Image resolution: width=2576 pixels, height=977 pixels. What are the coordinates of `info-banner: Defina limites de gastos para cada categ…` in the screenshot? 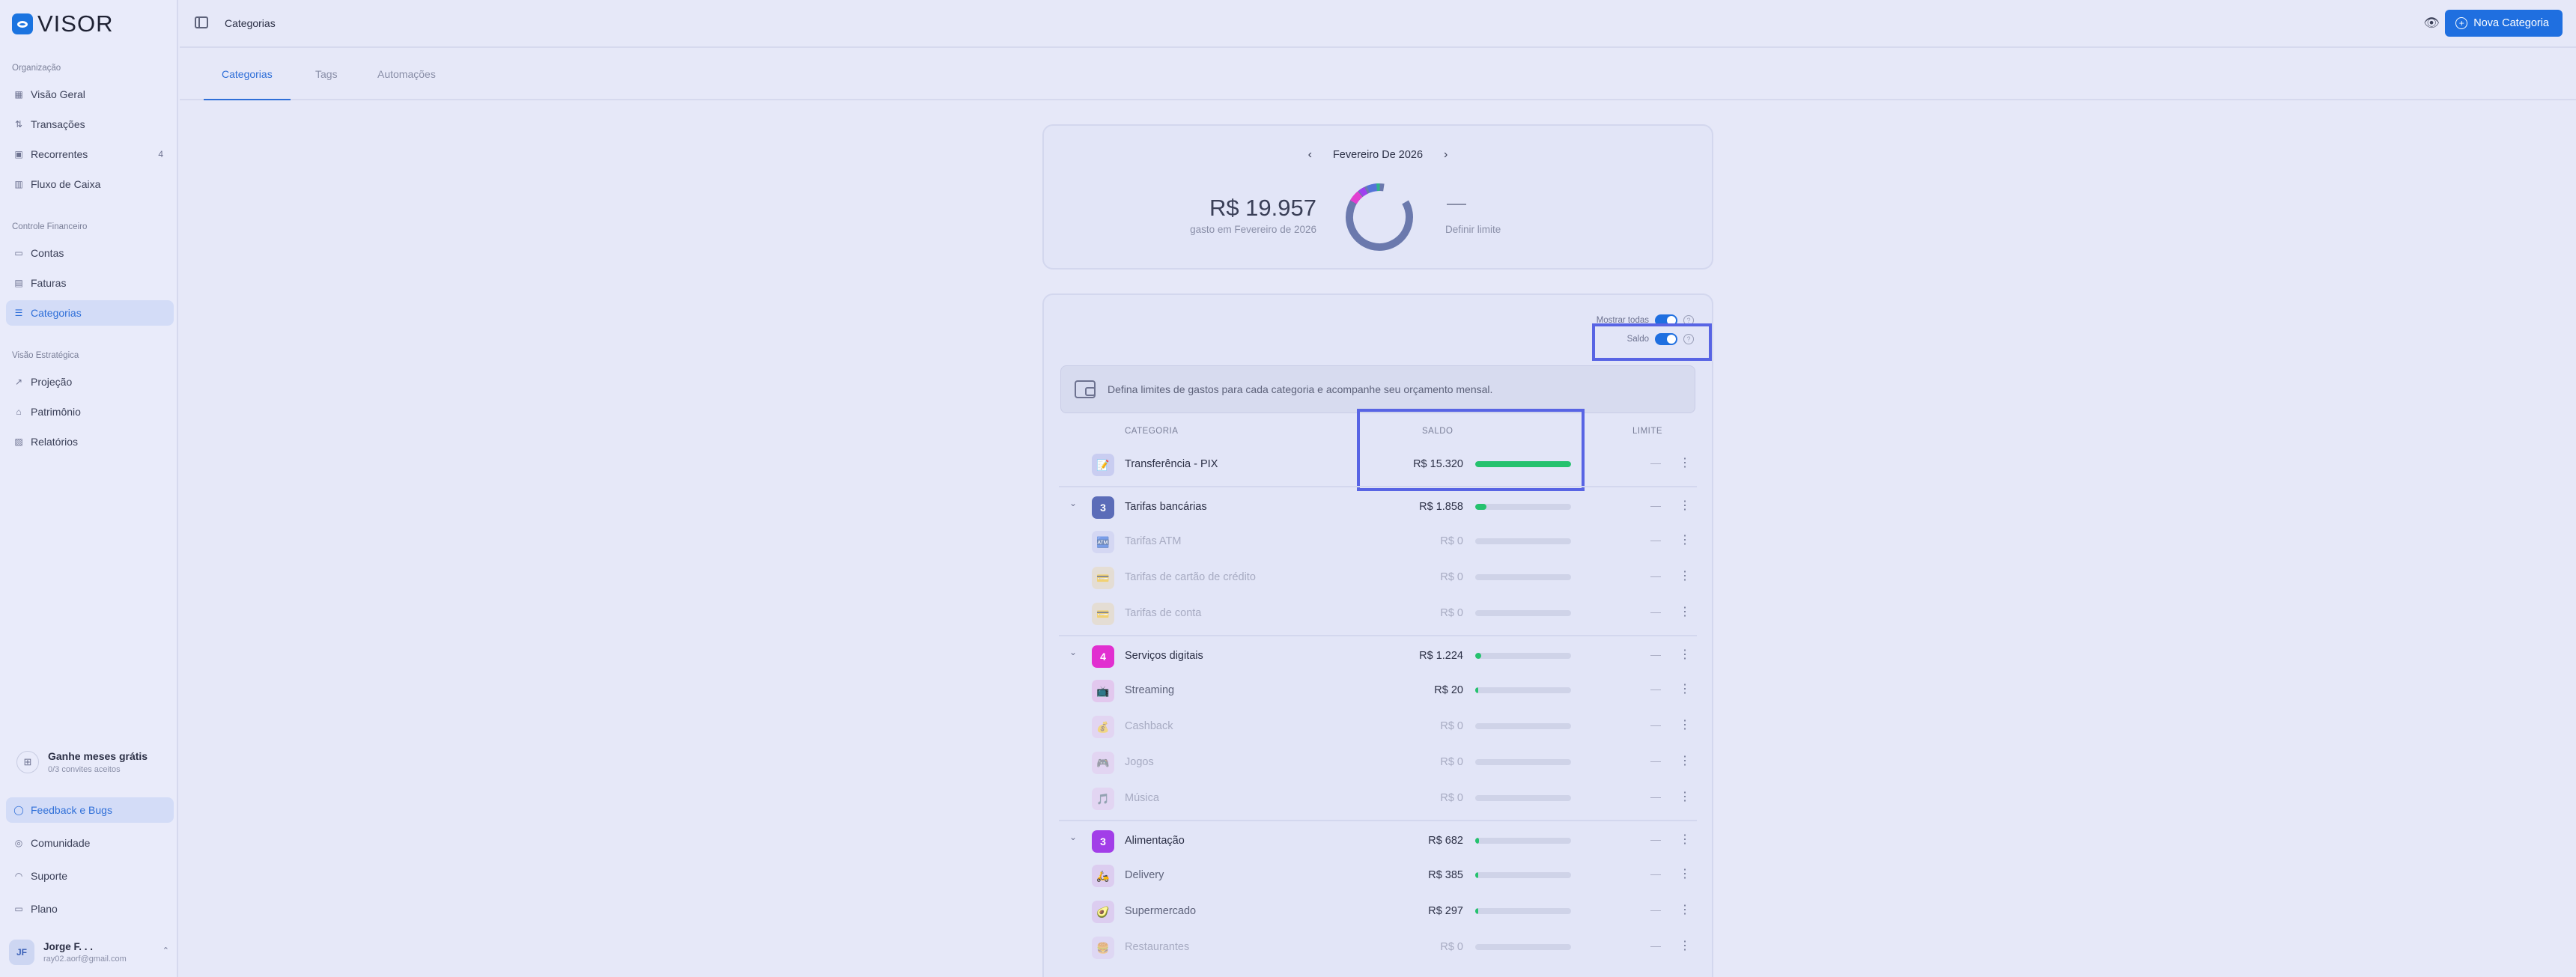 It's located at (1377, 389).